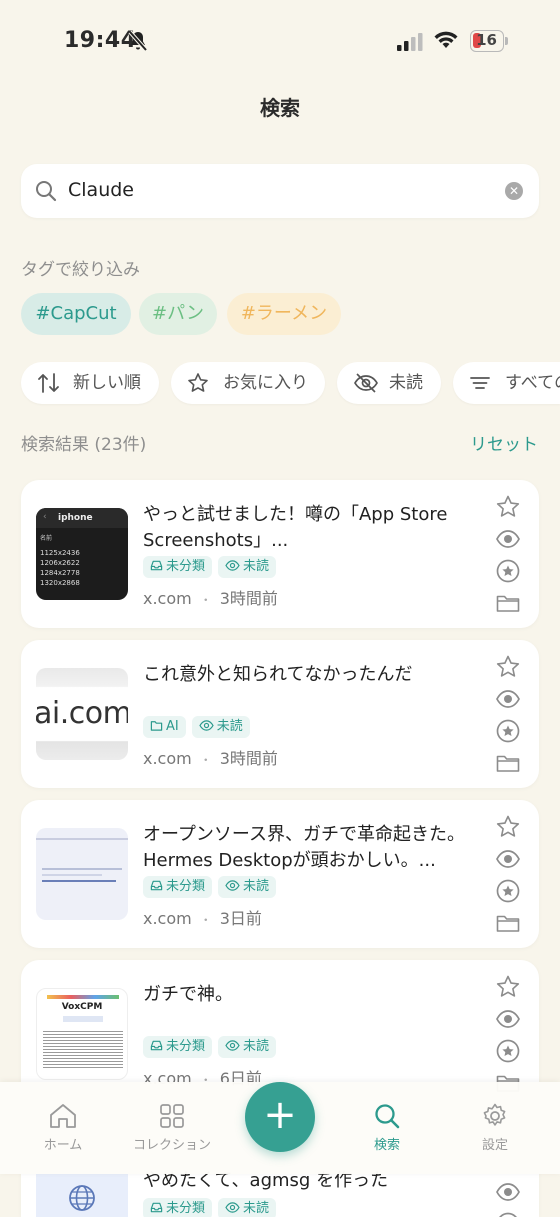  Describe the element at coordinates (172, 726) in the screenshot. I see `badge-label: AI` at that location.